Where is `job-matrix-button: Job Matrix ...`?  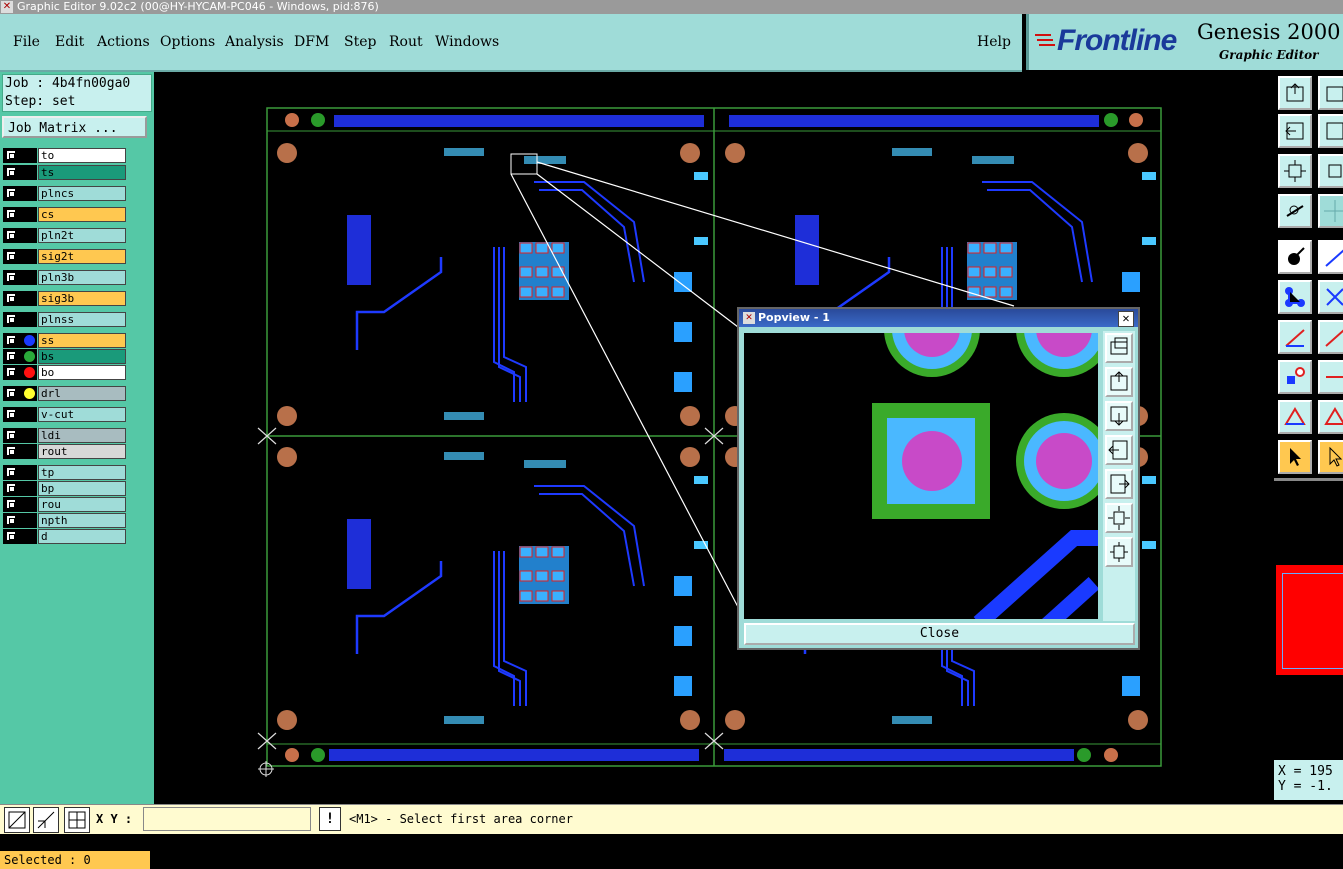 job-matrix-button: Job Matrix ... is located at coordinates (74, 127).